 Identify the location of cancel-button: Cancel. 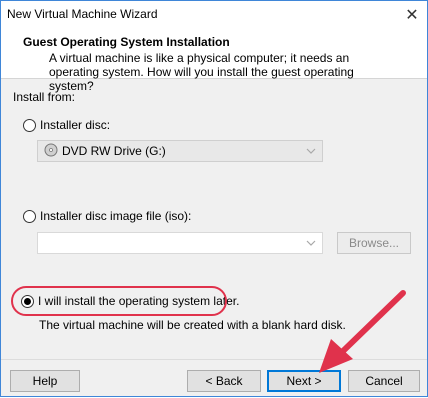
(384, 381).